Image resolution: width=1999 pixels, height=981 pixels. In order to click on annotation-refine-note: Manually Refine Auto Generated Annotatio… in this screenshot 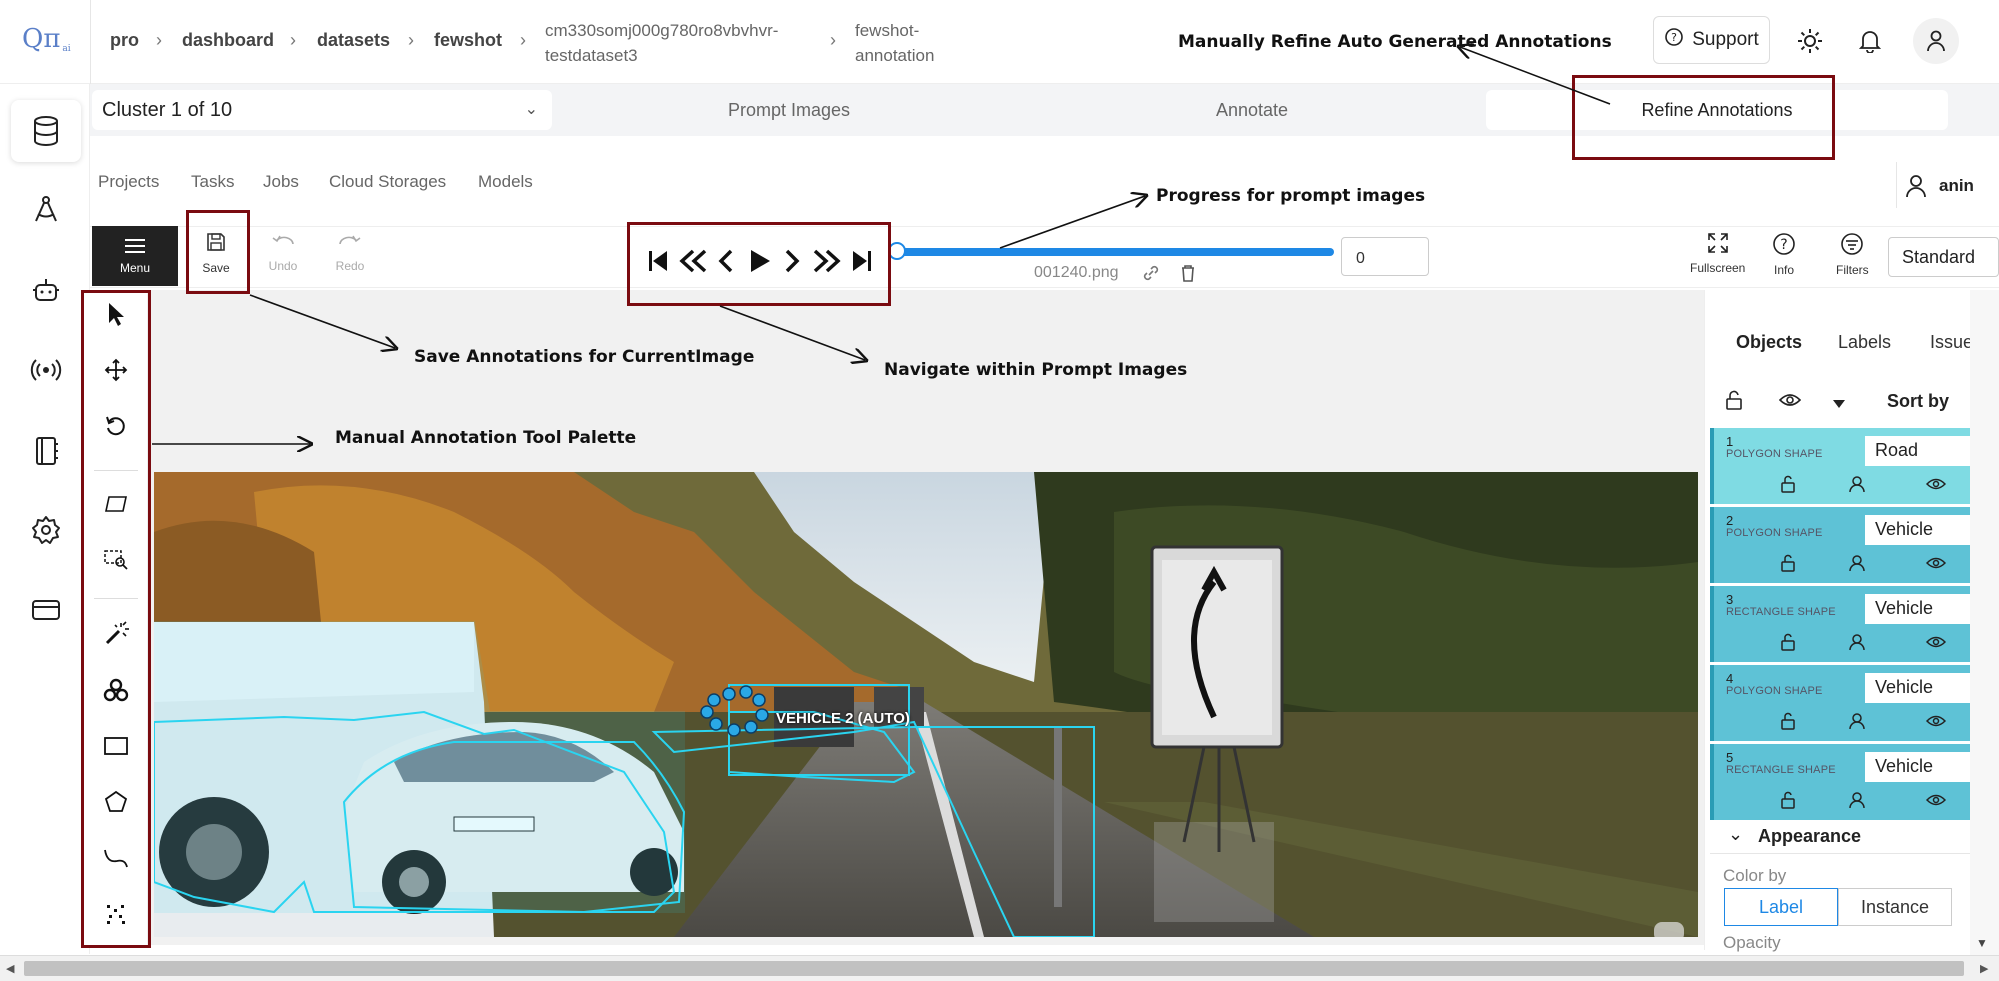, I will do `click(1395, 42)`.